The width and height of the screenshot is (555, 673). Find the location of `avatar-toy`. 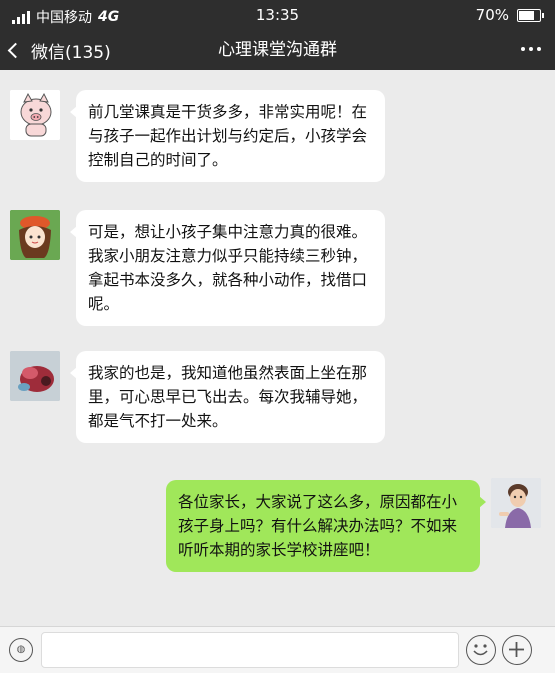

avatar-toy is located at coordinates (35, 376).